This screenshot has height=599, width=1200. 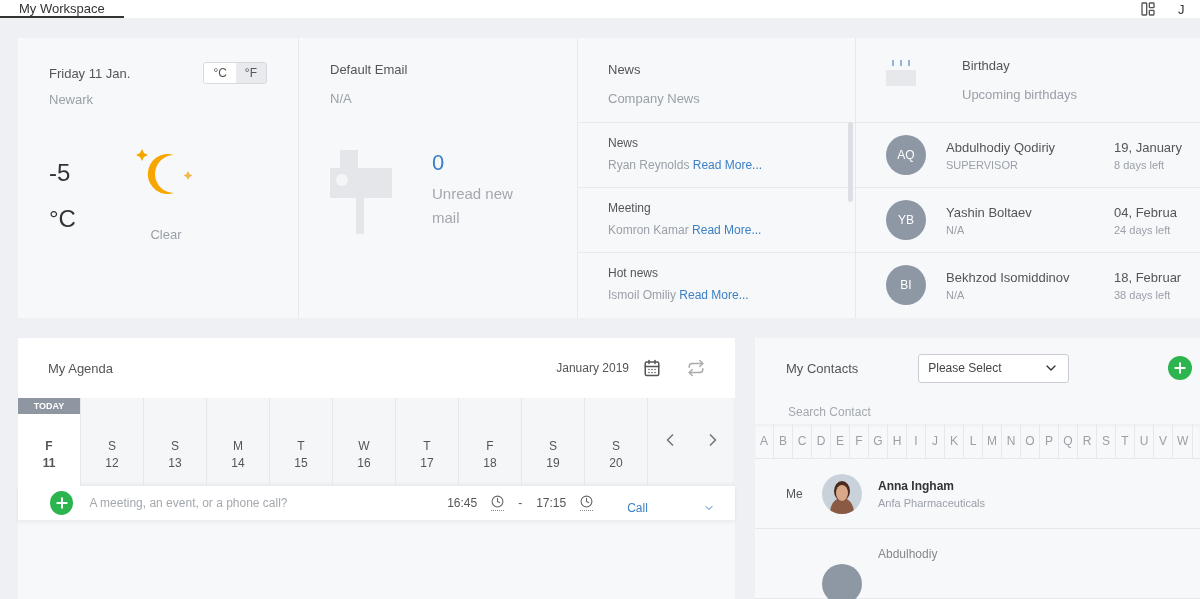 What do you see at coordinates (62, 219) in the screenshot?
I see `temperature-unit: °C` at bounding box center [62, 219].